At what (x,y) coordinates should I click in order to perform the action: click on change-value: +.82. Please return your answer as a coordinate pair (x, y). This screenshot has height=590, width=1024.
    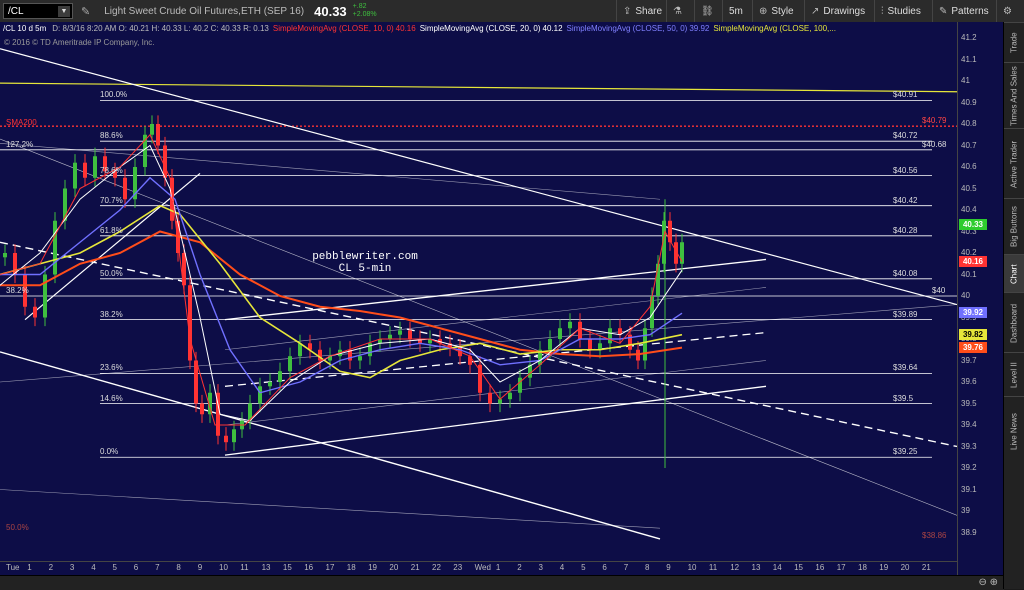
    Looking at the image, I should click on (359, 6).